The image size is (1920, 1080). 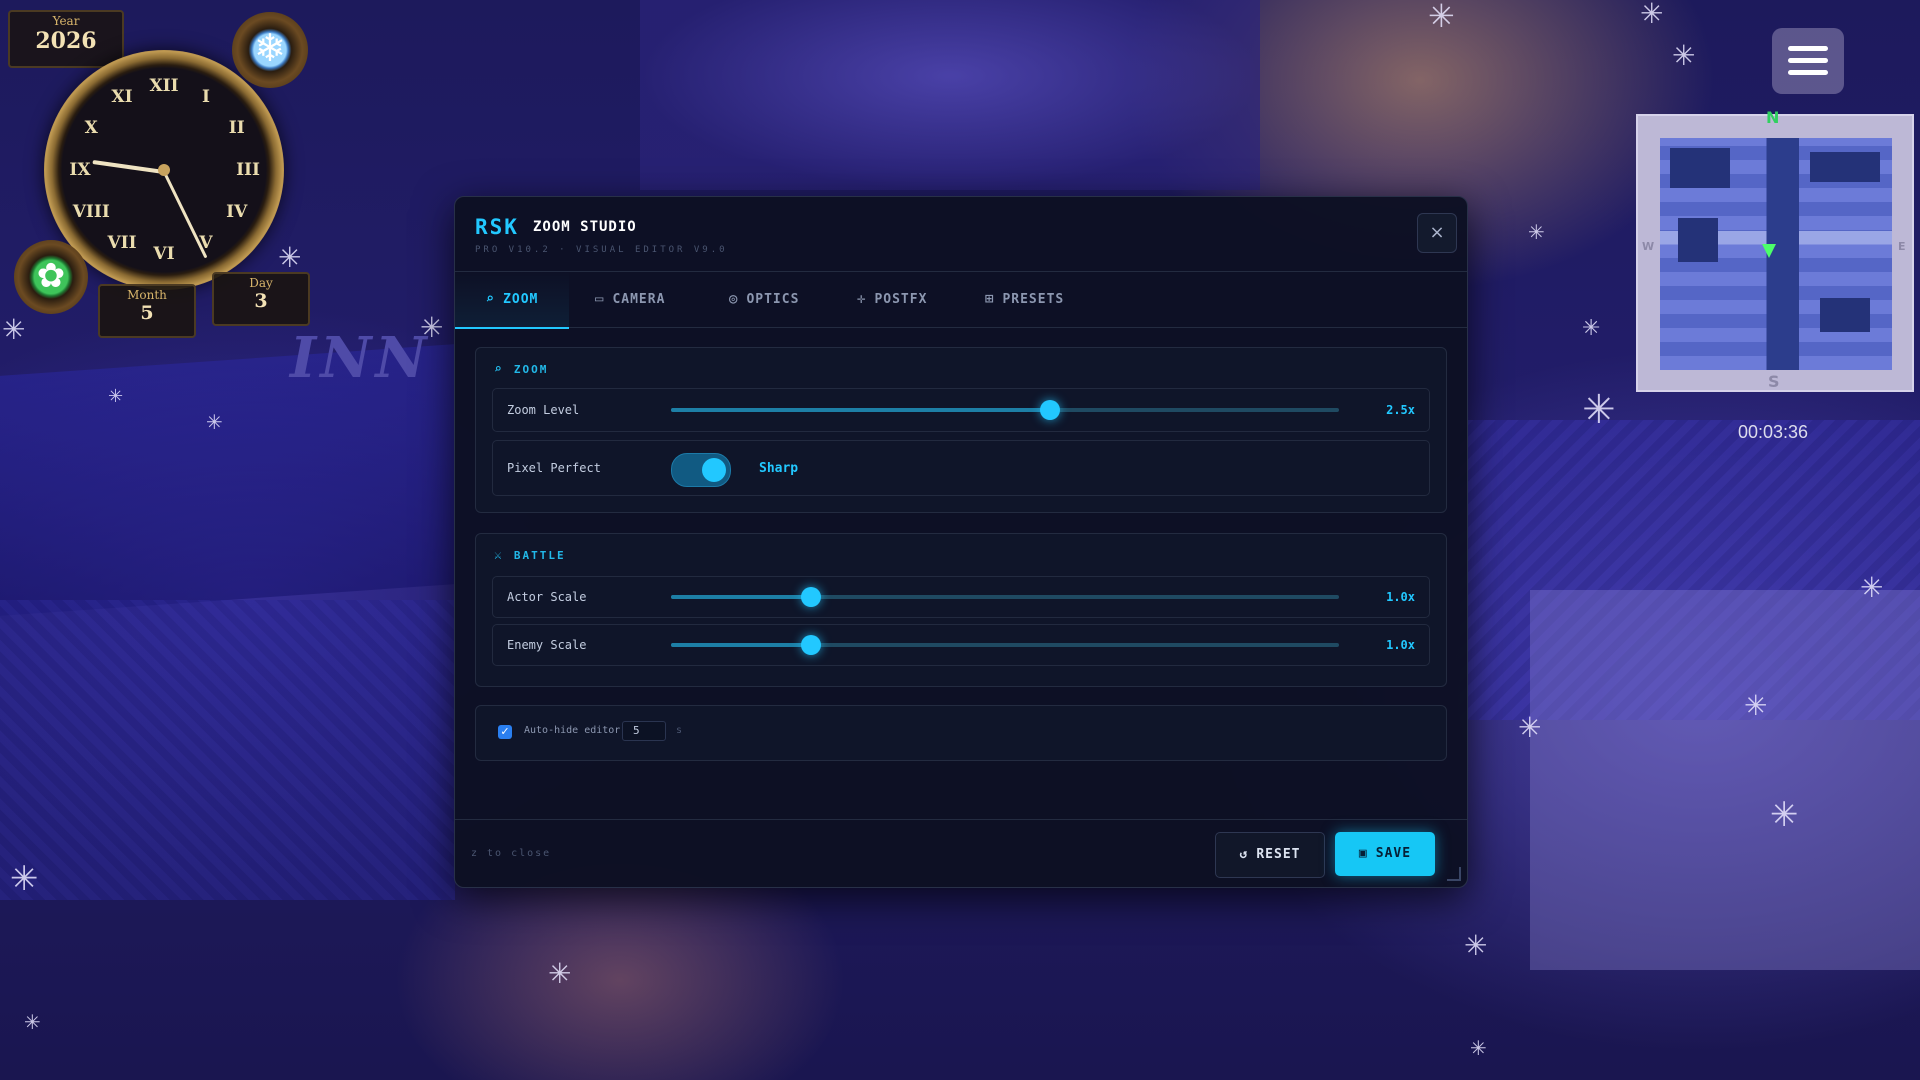 I want to click on reset-button: ↺ RESET, so click(x=1270, y=855).